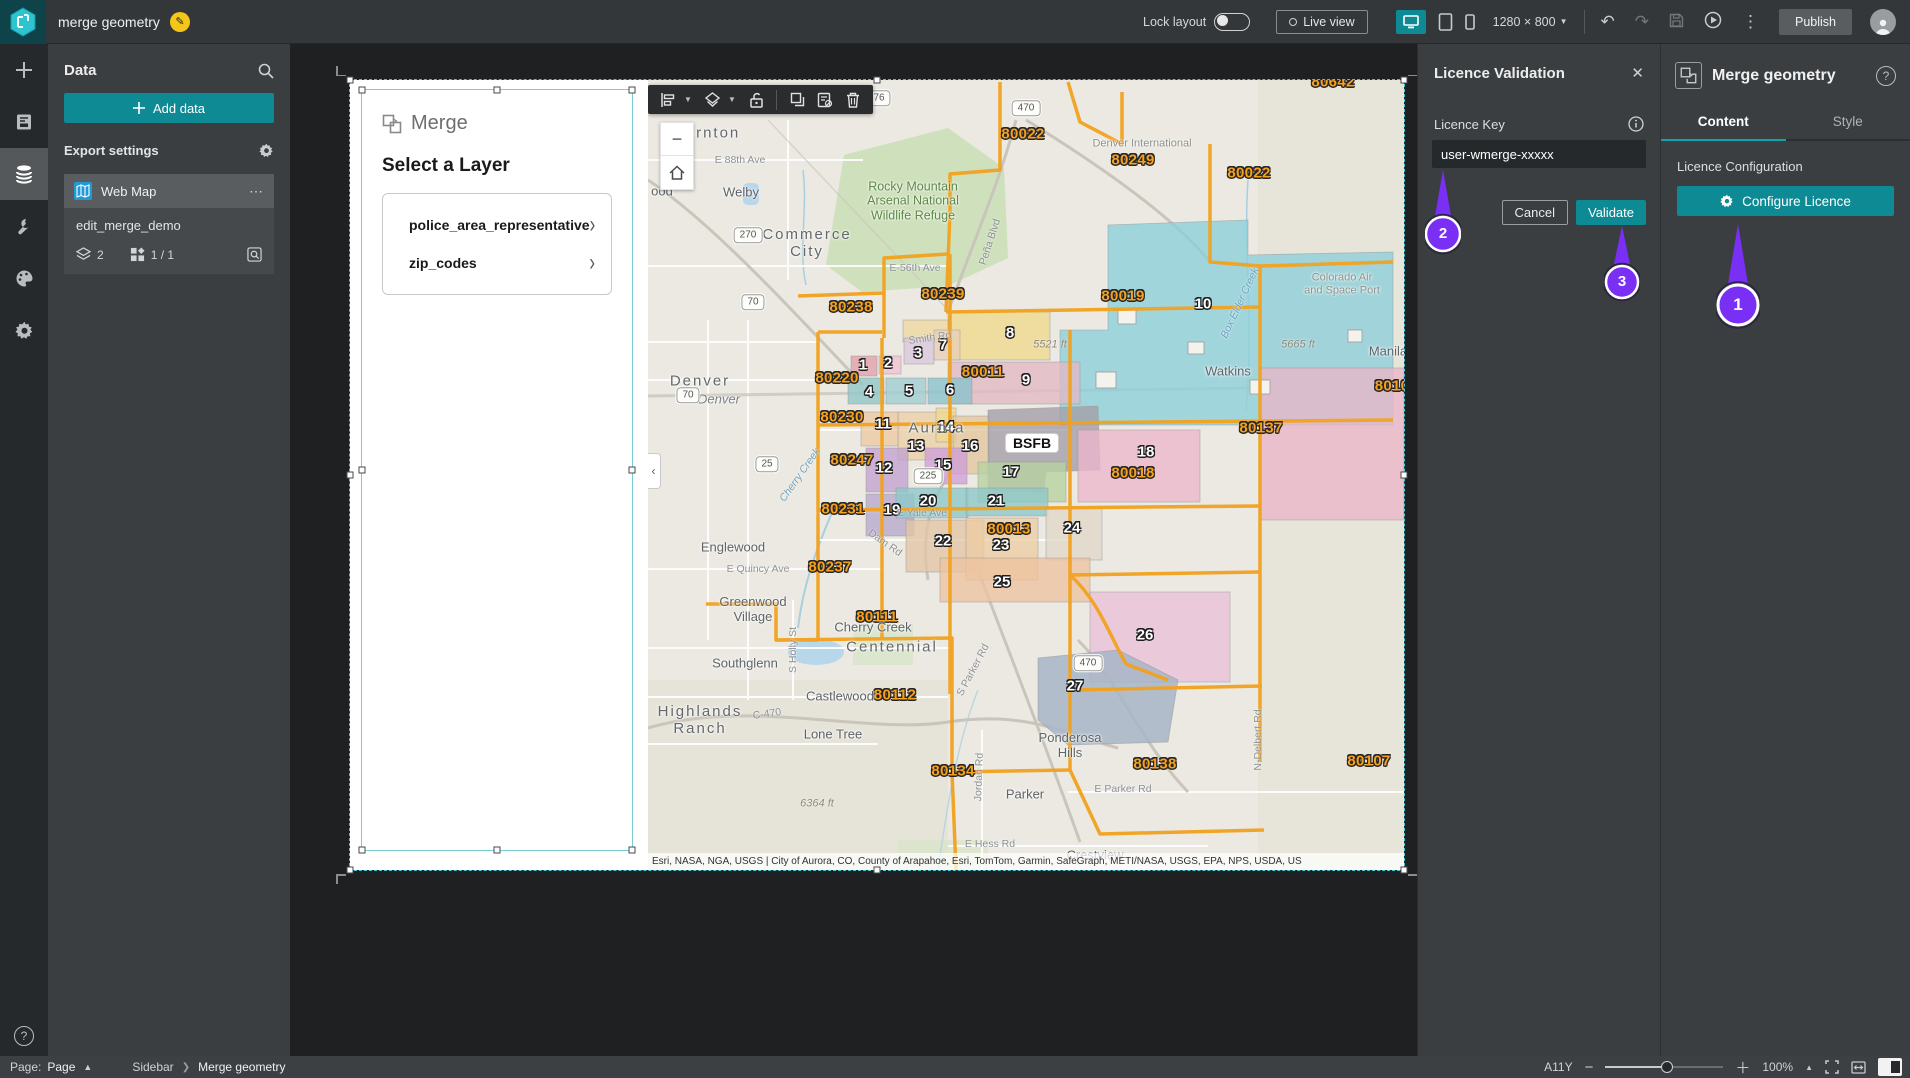 This screenshot has height=1078, width=1910. Describe the element at coordinates (837, 378) in the screenshot. I see `zip-label-80220: 80220` at that location.